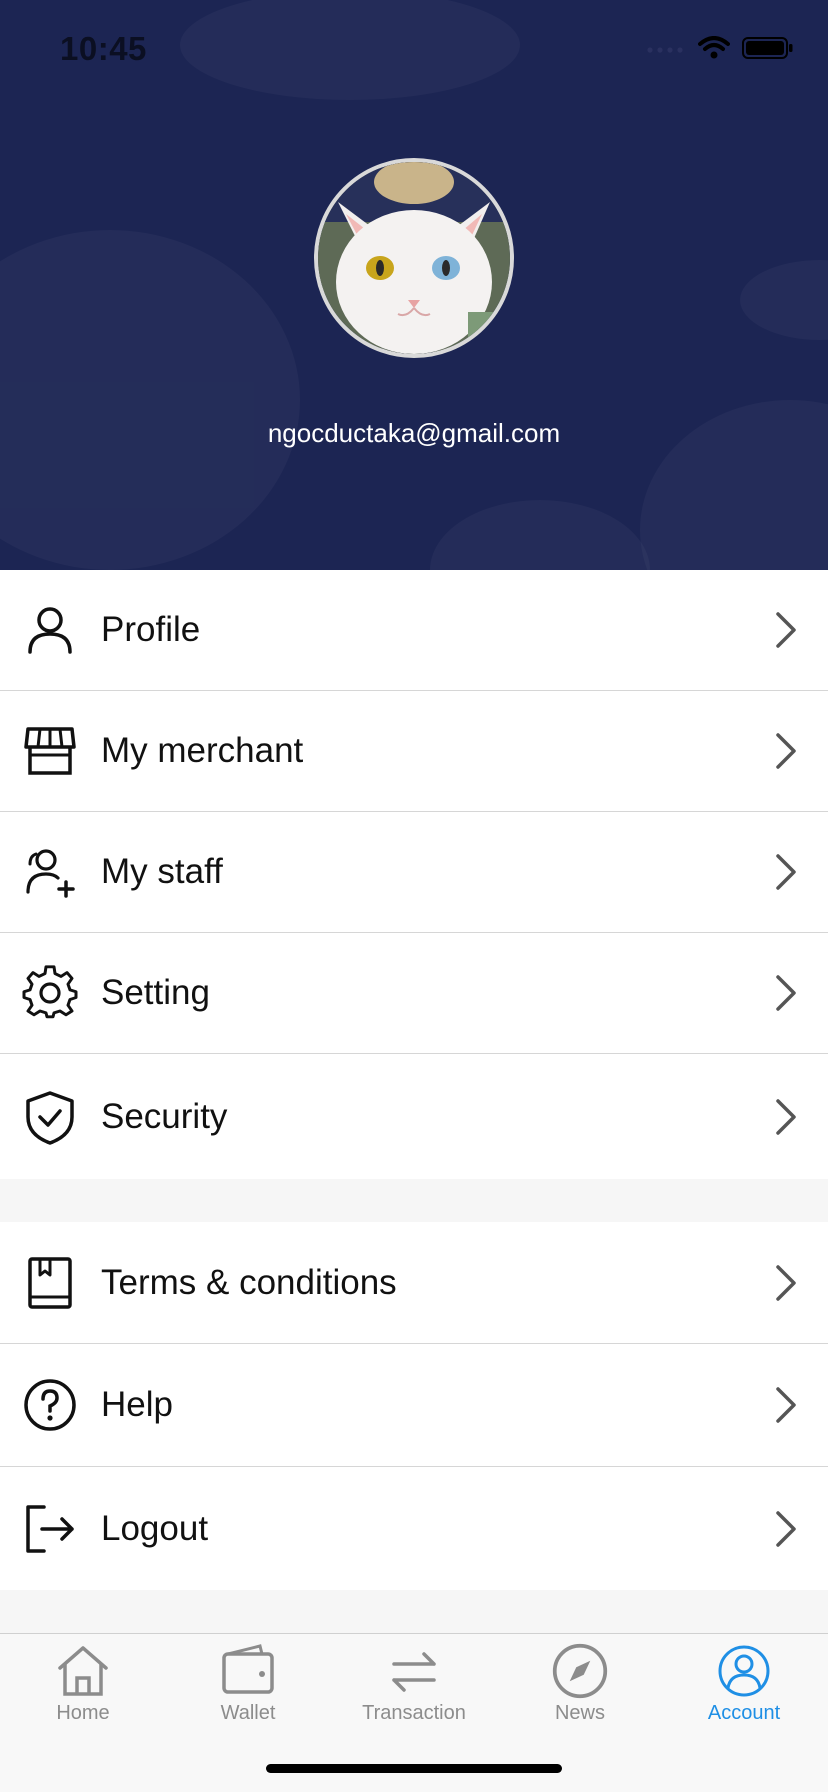 This screenshot has height=1792, width=828. I want to click on tab-news: News, so click(580, 1683).